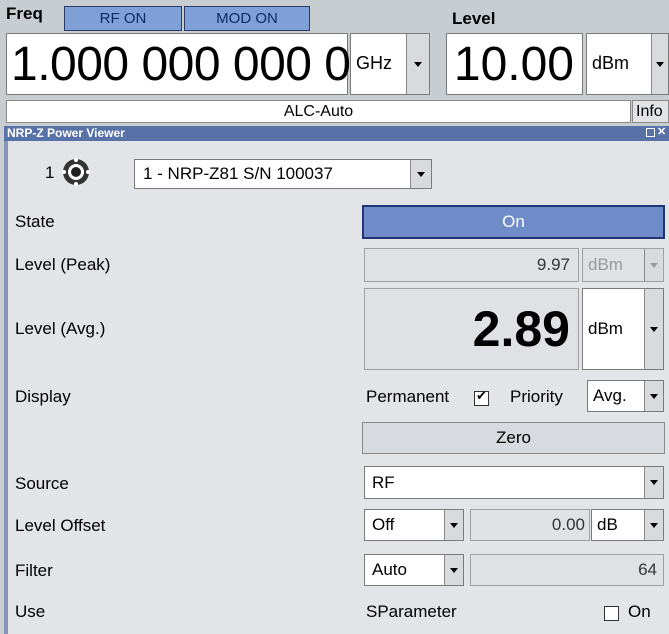 Image resolution: width=669 pixels, height=634 pixels. Describe the element at coordinates (607, 524) in the screenshot. I see `level-offset-unit: dB` at that location.